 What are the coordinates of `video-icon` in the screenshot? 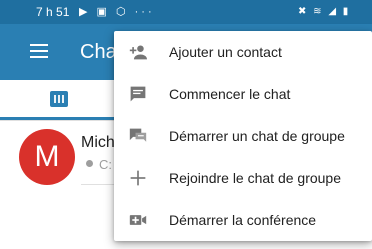 It's located at (138, 220).